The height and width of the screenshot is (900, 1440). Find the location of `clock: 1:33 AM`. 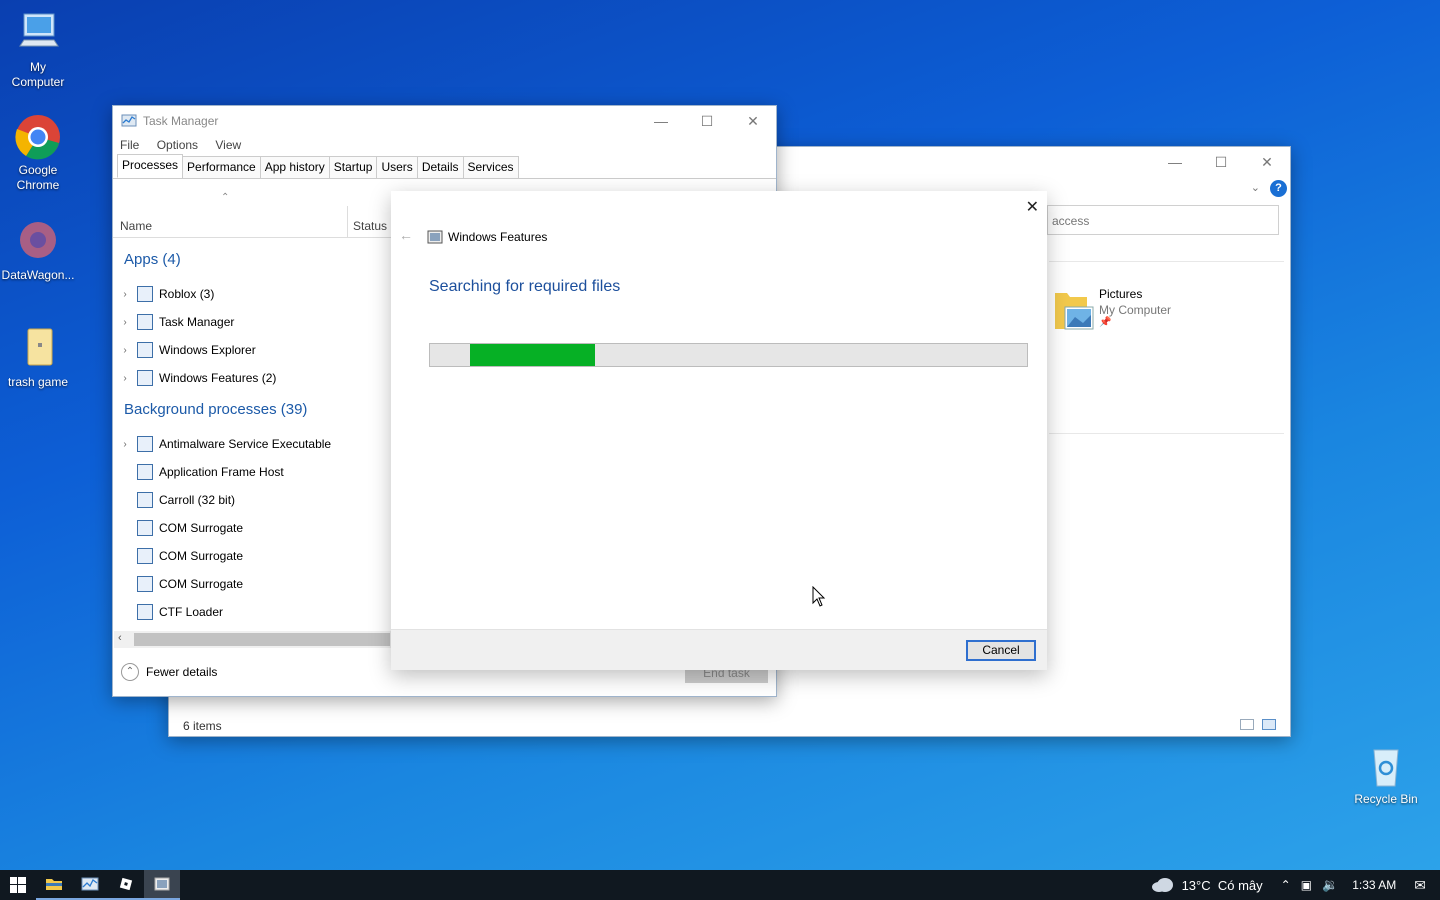

clock: 1:33 AM is located at coordinates (1374, 885).